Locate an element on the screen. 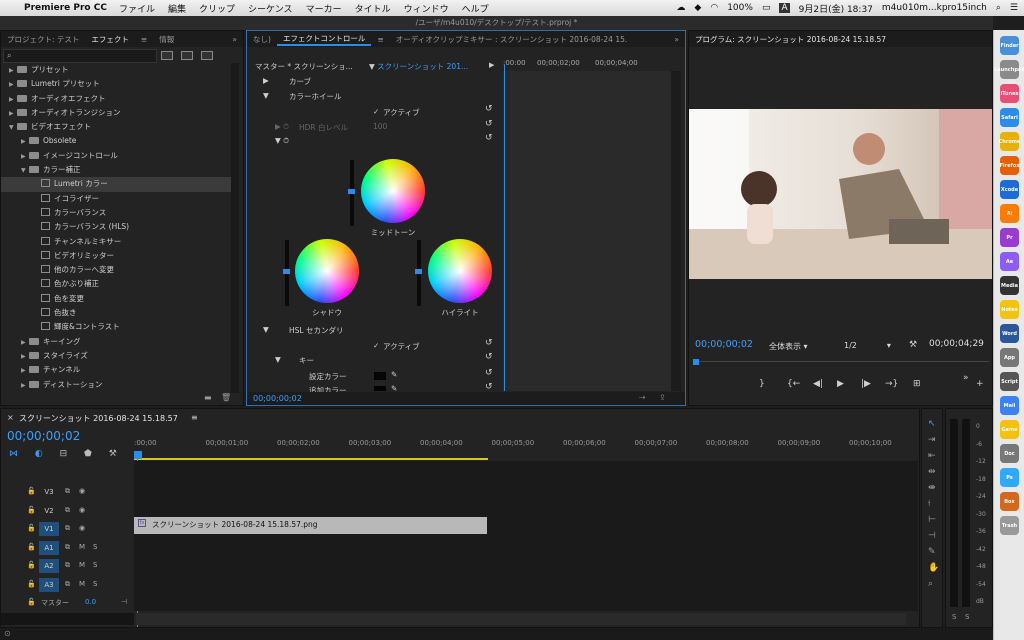  tab-source: なし) is located at coordinates (262, 39).